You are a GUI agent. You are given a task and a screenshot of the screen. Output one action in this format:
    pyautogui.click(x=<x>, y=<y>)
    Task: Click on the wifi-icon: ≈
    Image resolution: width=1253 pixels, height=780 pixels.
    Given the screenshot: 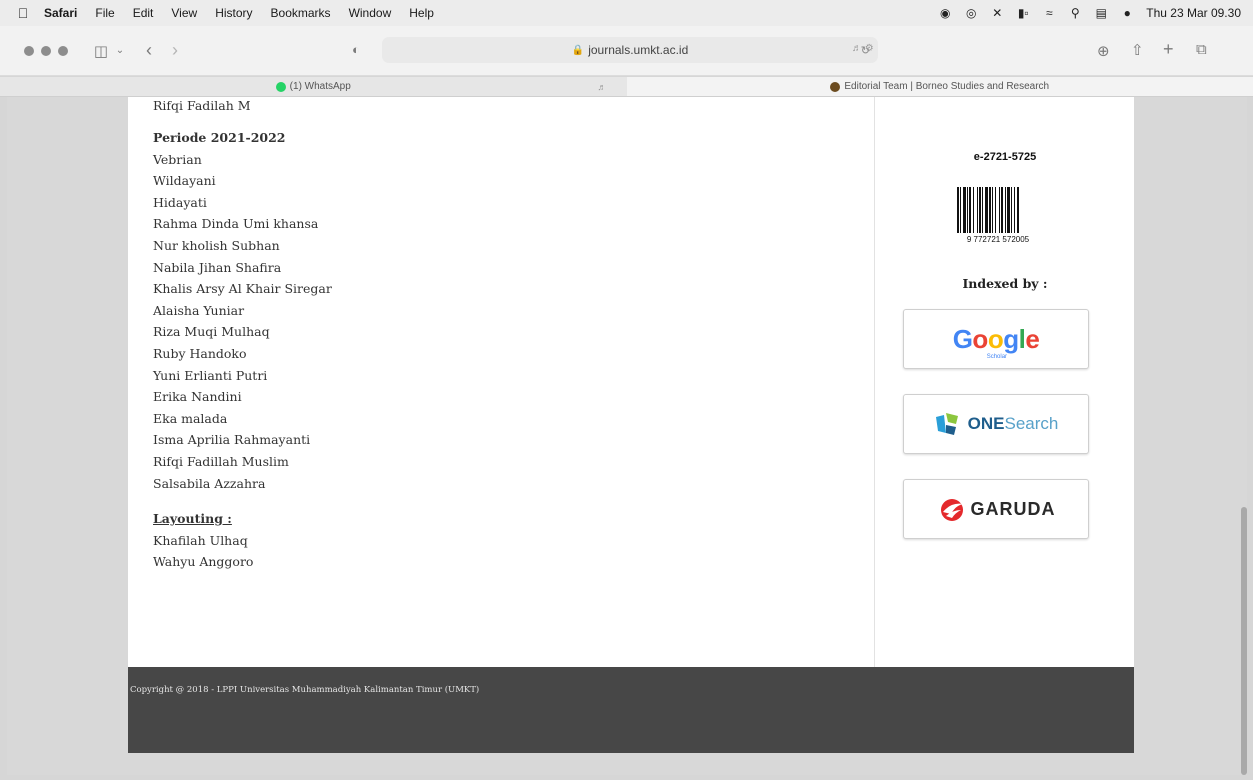 What is the action you would take?
    pyautogui.click(x=1049, y=13)
    